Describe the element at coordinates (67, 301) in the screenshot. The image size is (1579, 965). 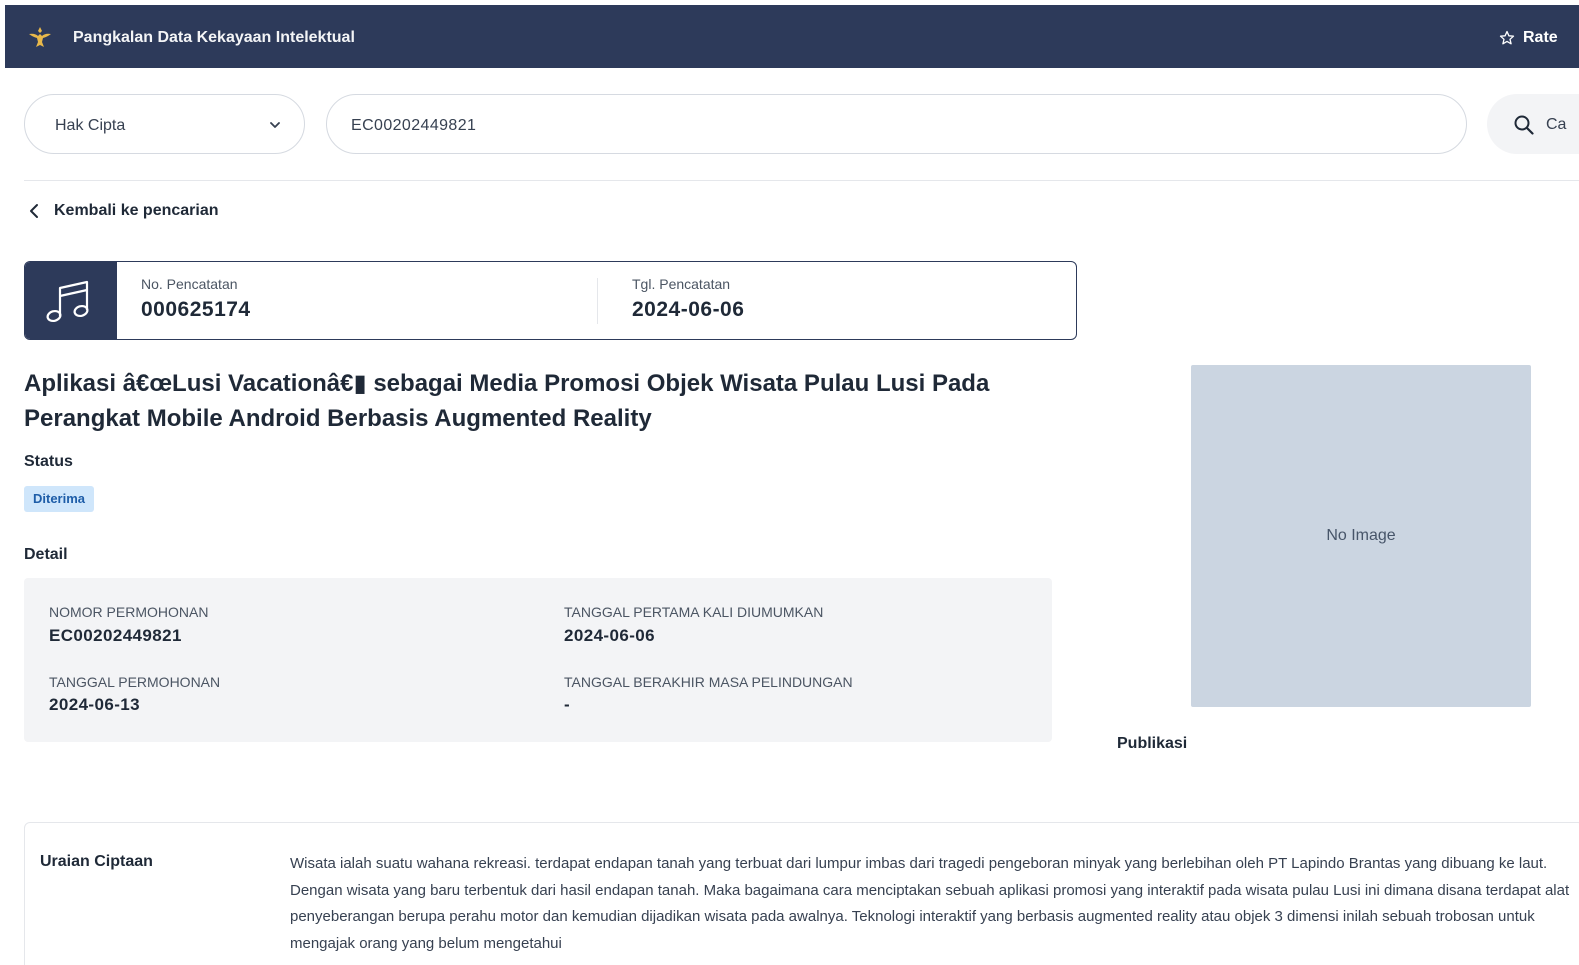
I see `music-note-icon` at that location.